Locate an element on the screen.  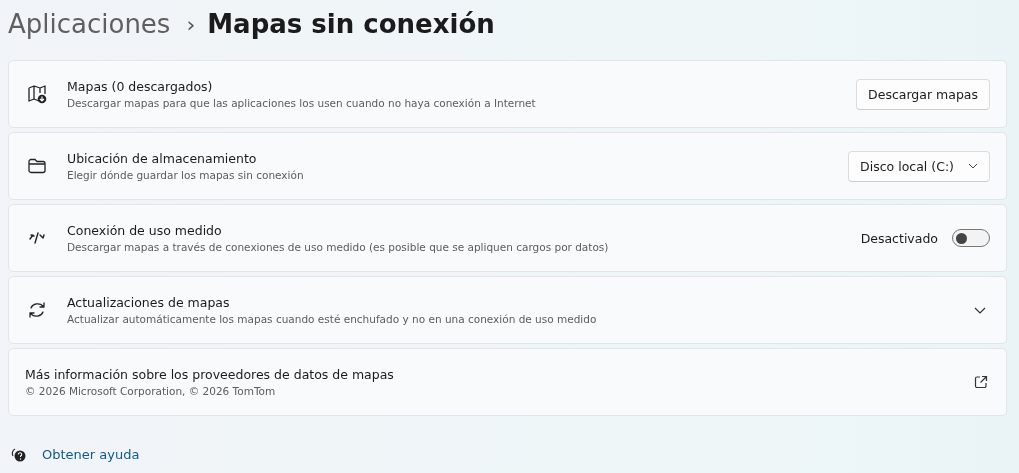
map-icon is located at coordinates (37, 94).